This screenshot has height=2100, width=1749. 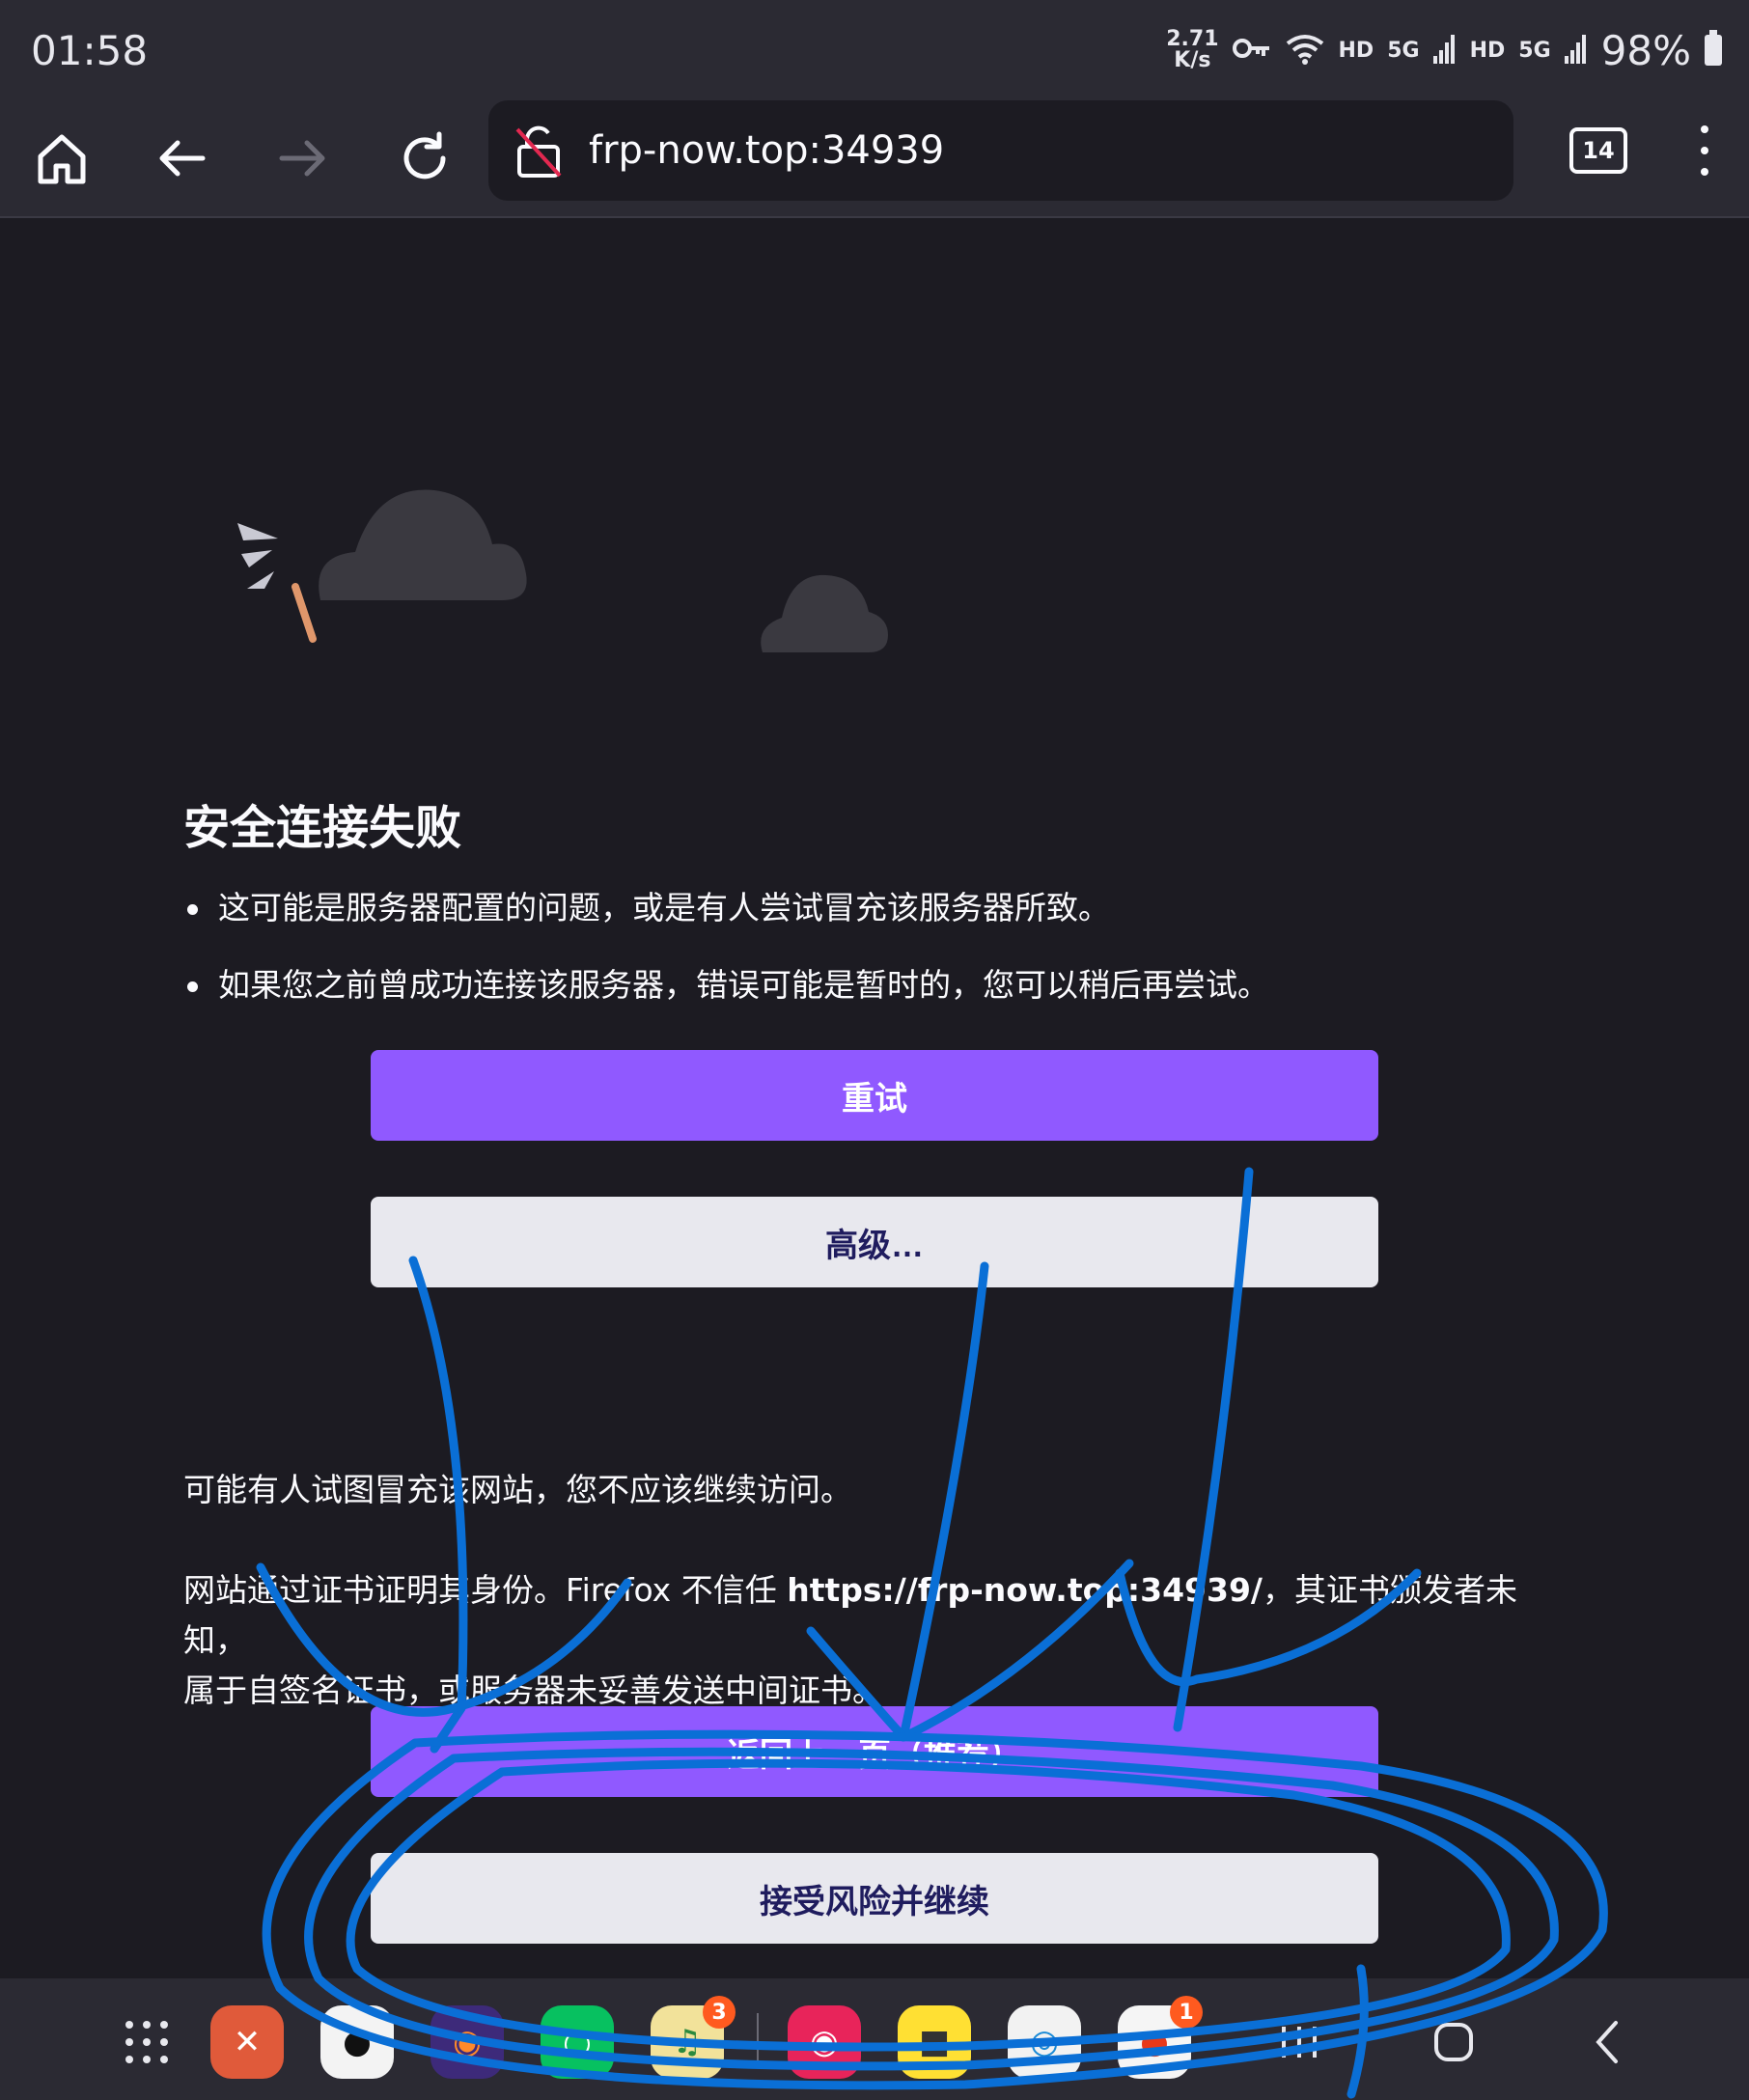 I want to click on music-icon: ♫ 3, so click(x=693, y=2037).